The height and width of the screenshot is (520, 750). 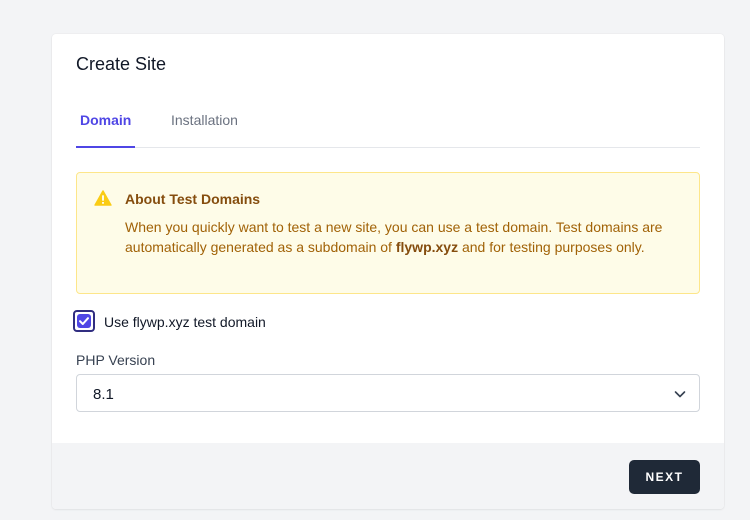 What do you see at coordinates (106, 120) in the screenshot?
I see `tab-domain-label: Domain` at bounding box center [106, 120].